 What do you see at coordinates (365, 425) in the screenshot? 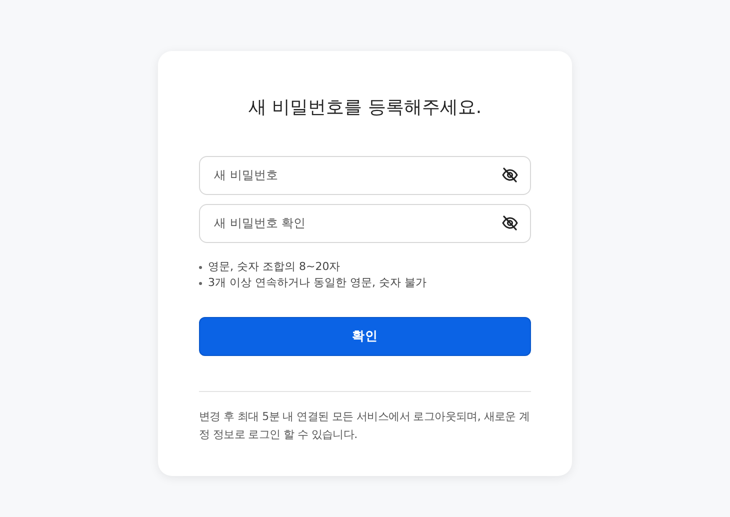
I see `notice-text: 변경 후 최대 5분 내 연결된 모든 서비스에서 로그아웃되며, 새로운 계정 정보로 로그인 할 수 있습니다.` at bounding box center [365, 425].